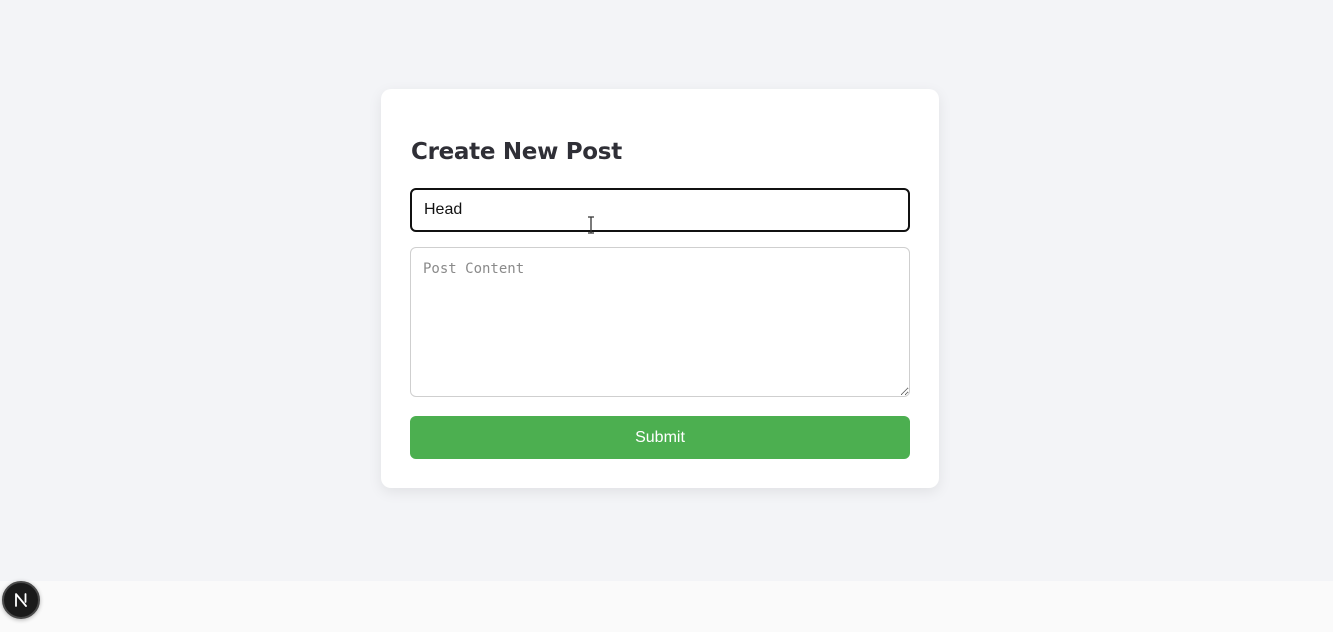 The width and height of the screenshot is (1333, 632). I want to click on post-content-textarea, so click(660, 322).